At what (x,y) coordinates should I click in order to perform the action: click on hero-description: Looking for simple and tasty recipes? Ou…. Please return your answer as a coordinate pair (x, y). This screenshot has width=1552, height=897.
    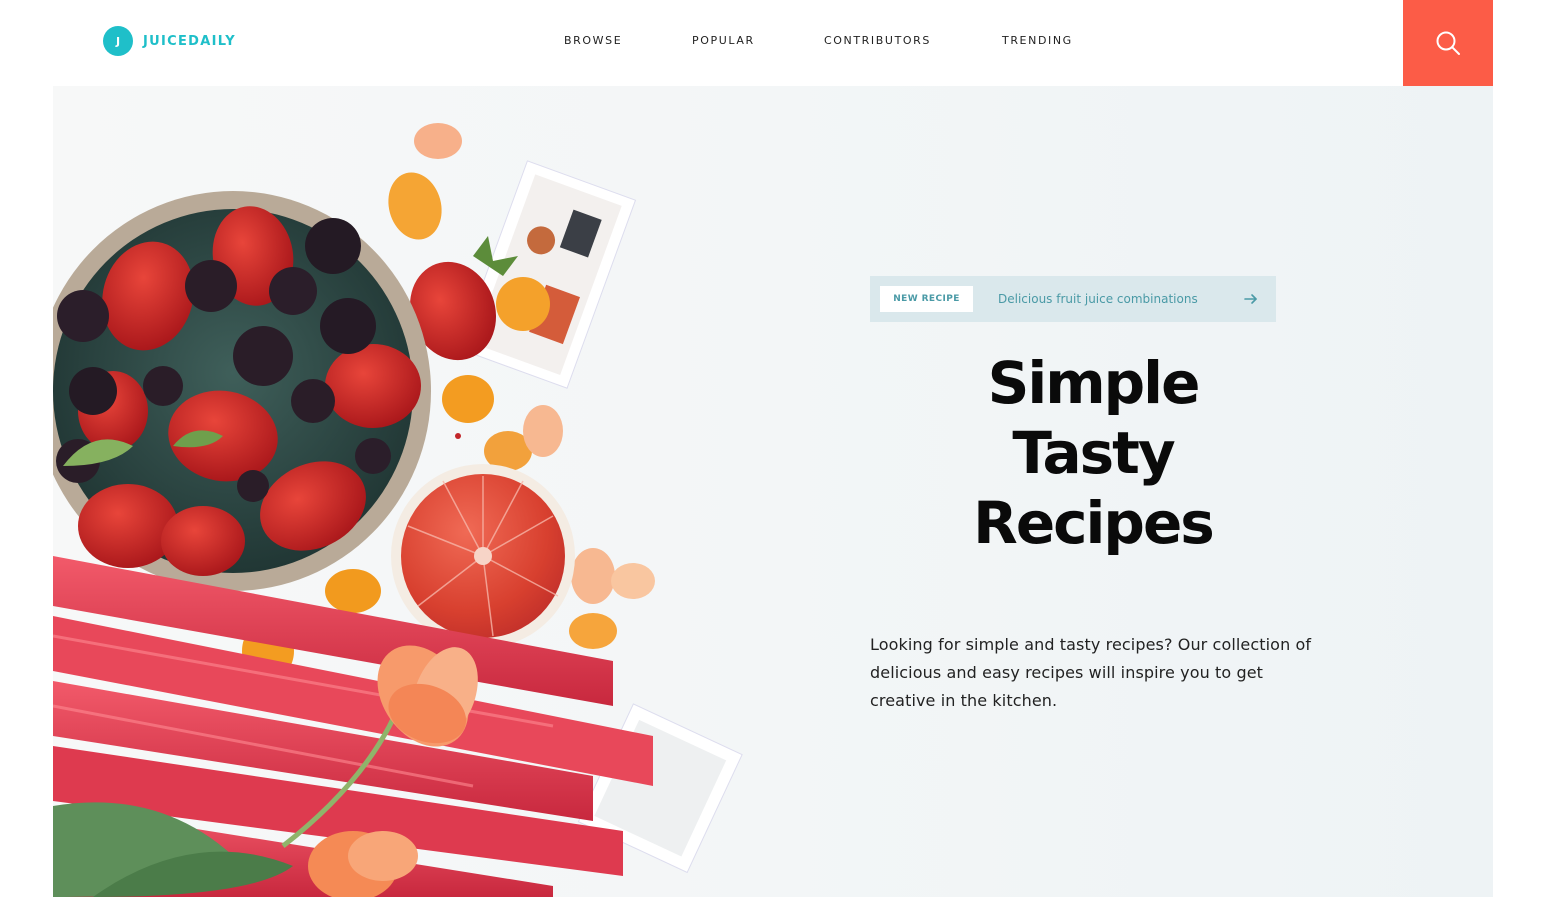
    Looking at the image, I should click on (1091, 672).